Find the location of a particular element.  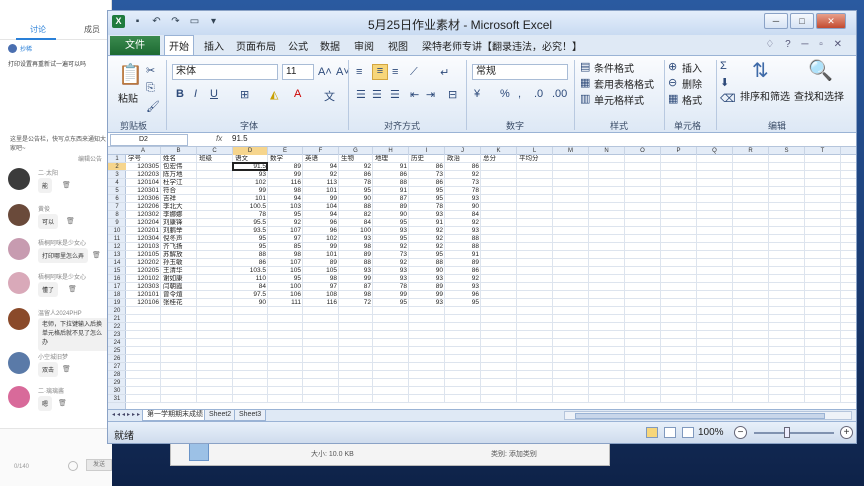

cell-F13: 101 is located at coordinates (321, 255).